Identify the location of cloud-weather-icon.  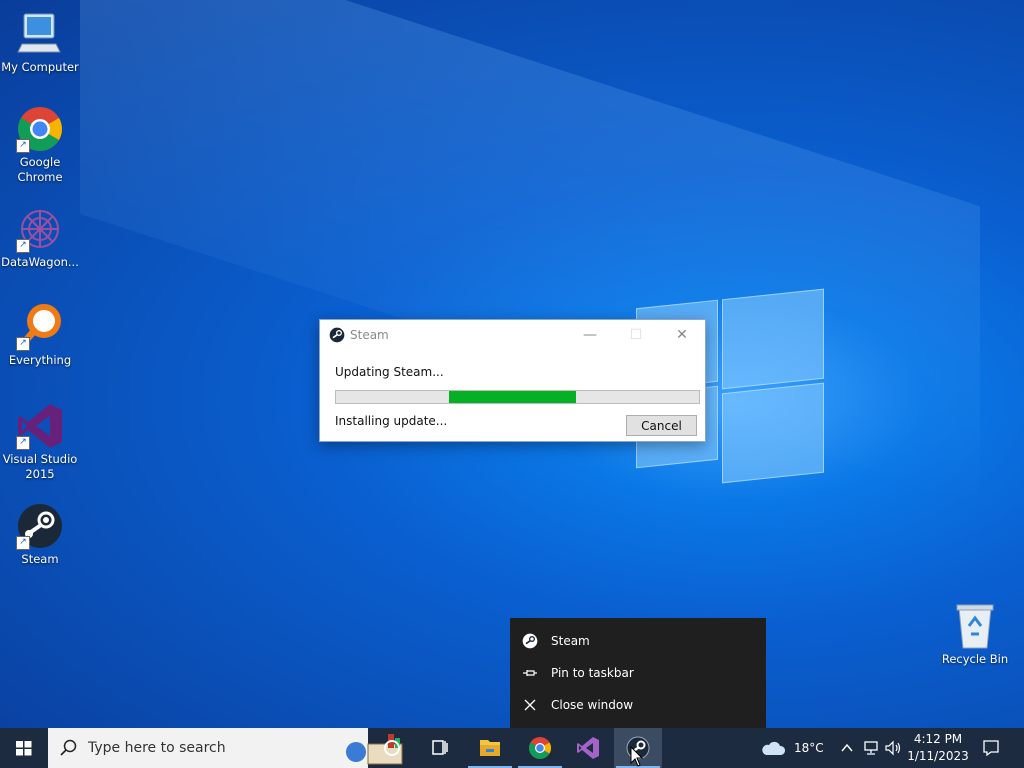
(773, 748).